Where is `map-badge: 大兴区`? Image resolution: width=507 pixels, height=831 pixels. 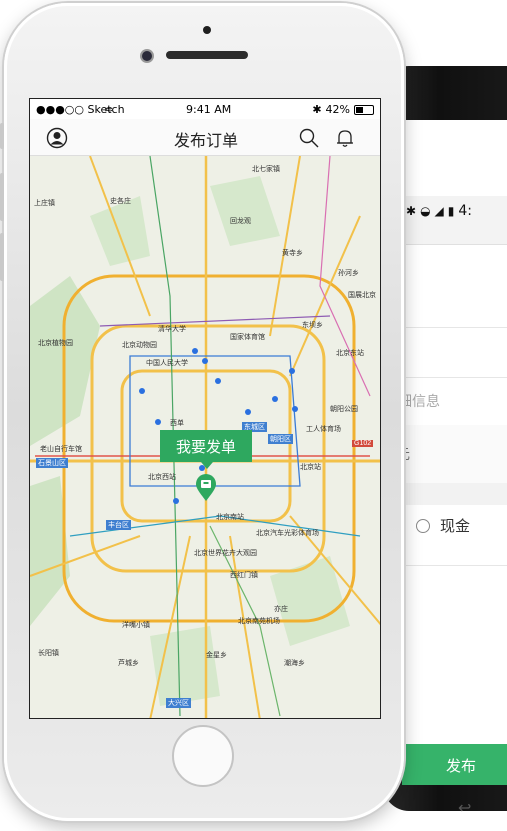 map-badge: 大兴区 is located at coordinates (178, 703).